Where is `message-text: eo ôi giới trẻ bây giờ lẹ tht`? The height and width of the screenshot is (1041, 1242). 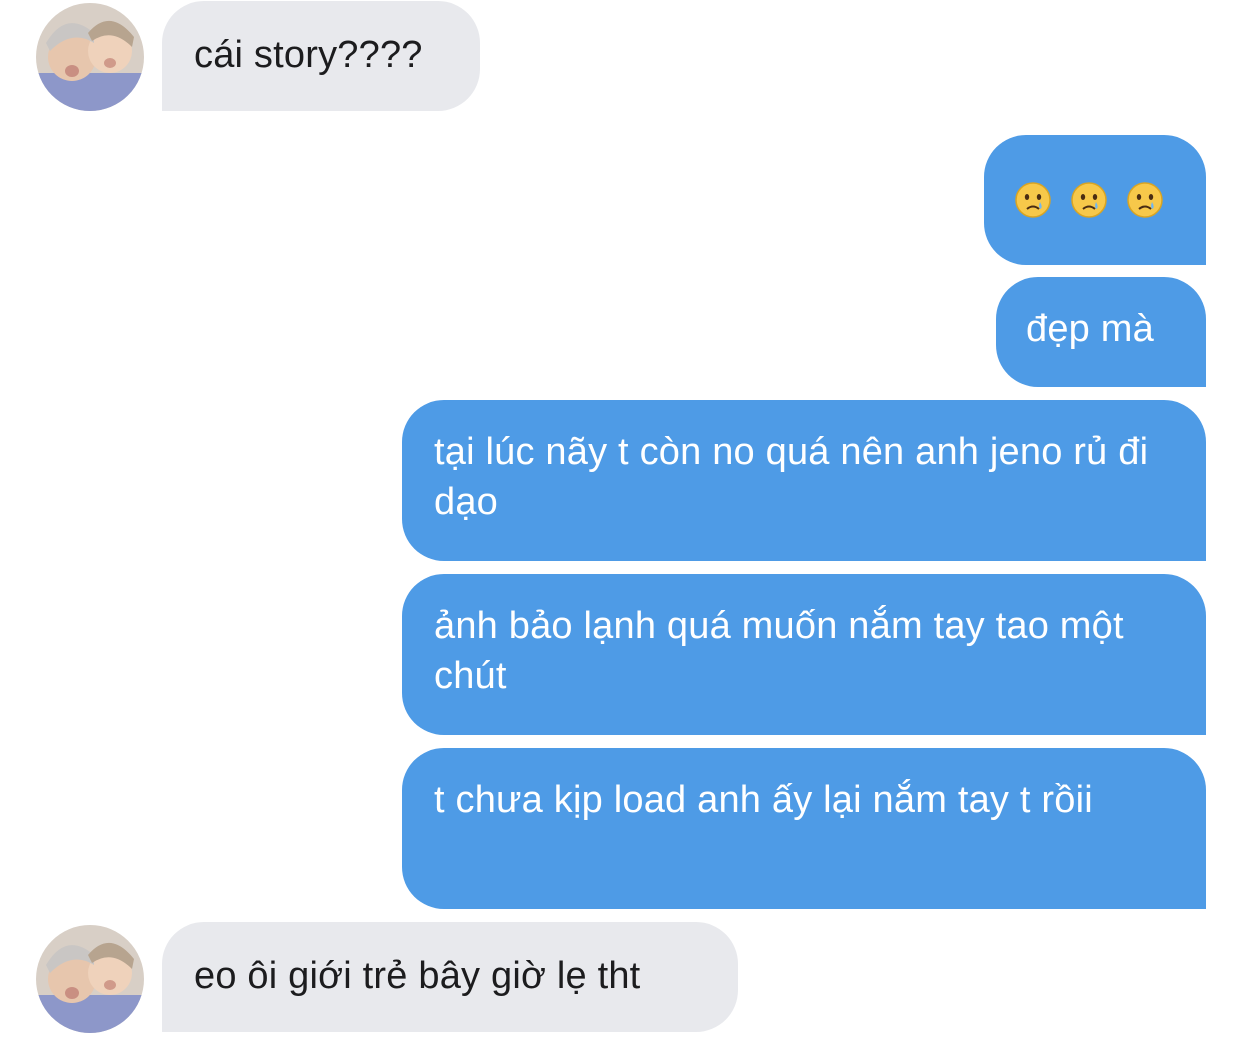
message-text: eo ôi giới trẻ bây giờ lẹ tht is located at coordinates (417, 976).